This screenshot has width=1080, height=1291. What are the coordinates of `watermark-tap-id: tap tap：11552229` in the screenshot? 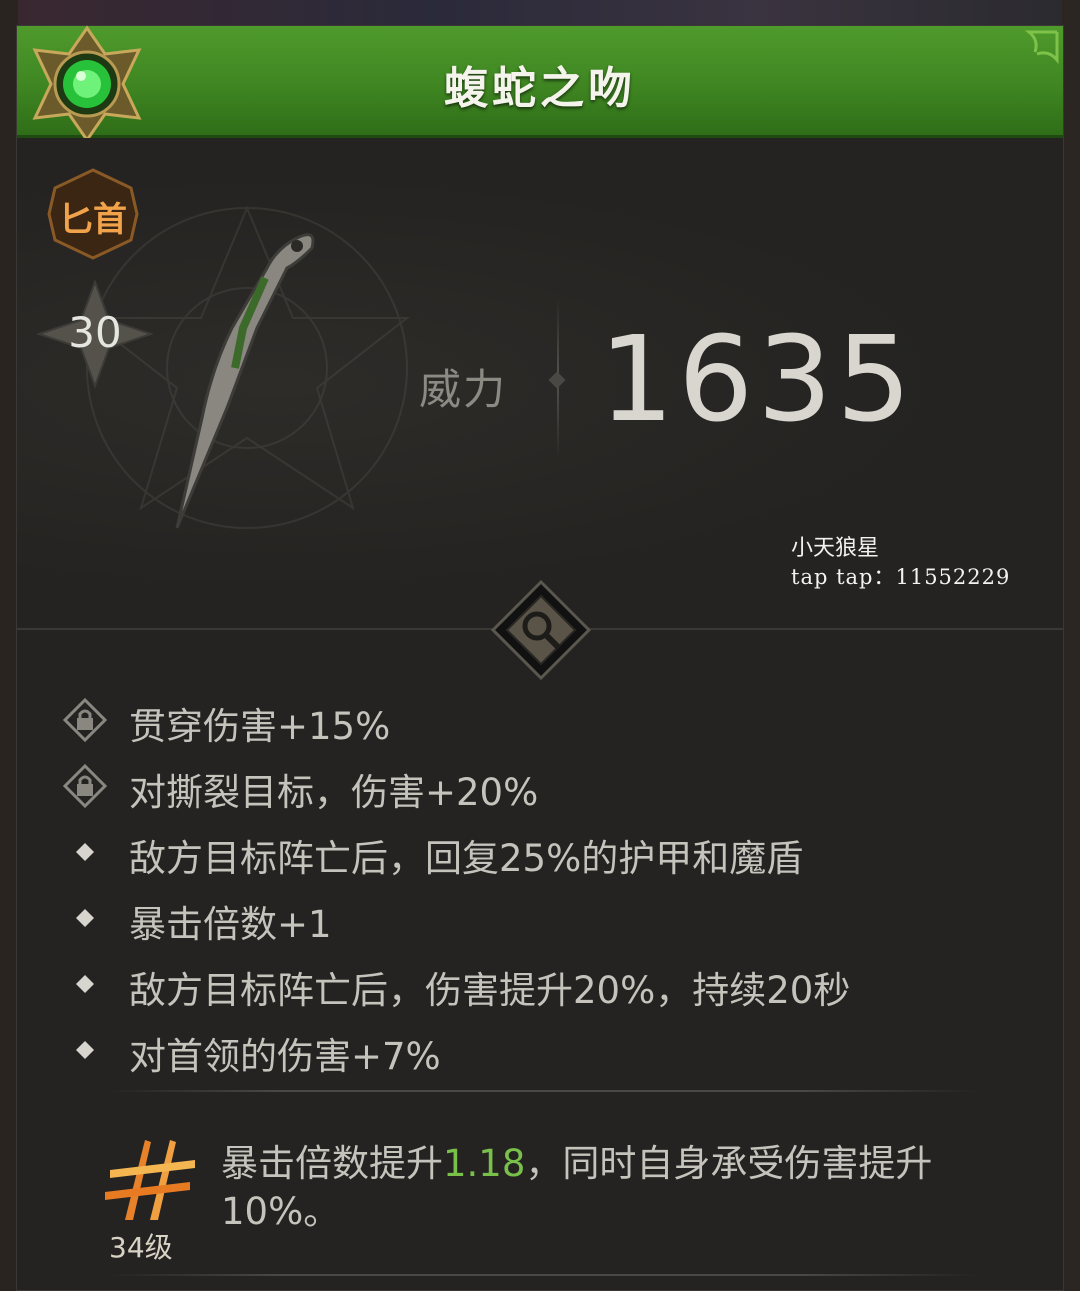 It's located at (901, 577).